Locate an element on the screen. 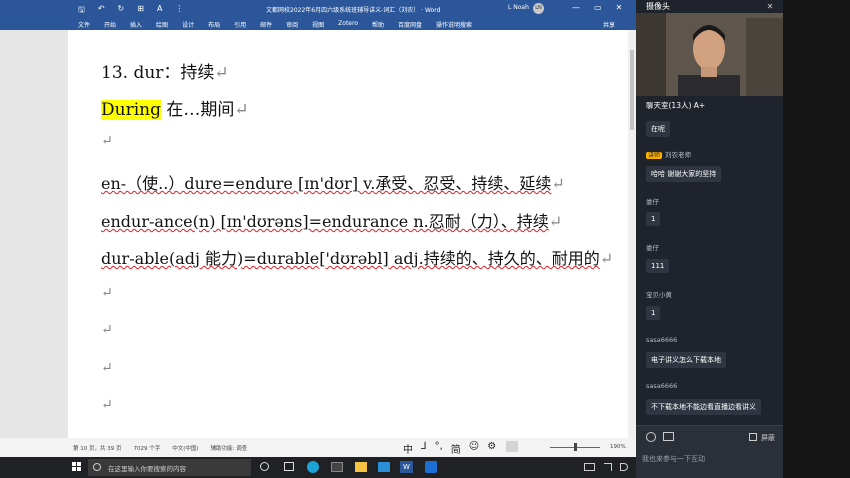 This screenshot has height=478, width=850. tab-view: 视图 is located at coordinates (318, 24).